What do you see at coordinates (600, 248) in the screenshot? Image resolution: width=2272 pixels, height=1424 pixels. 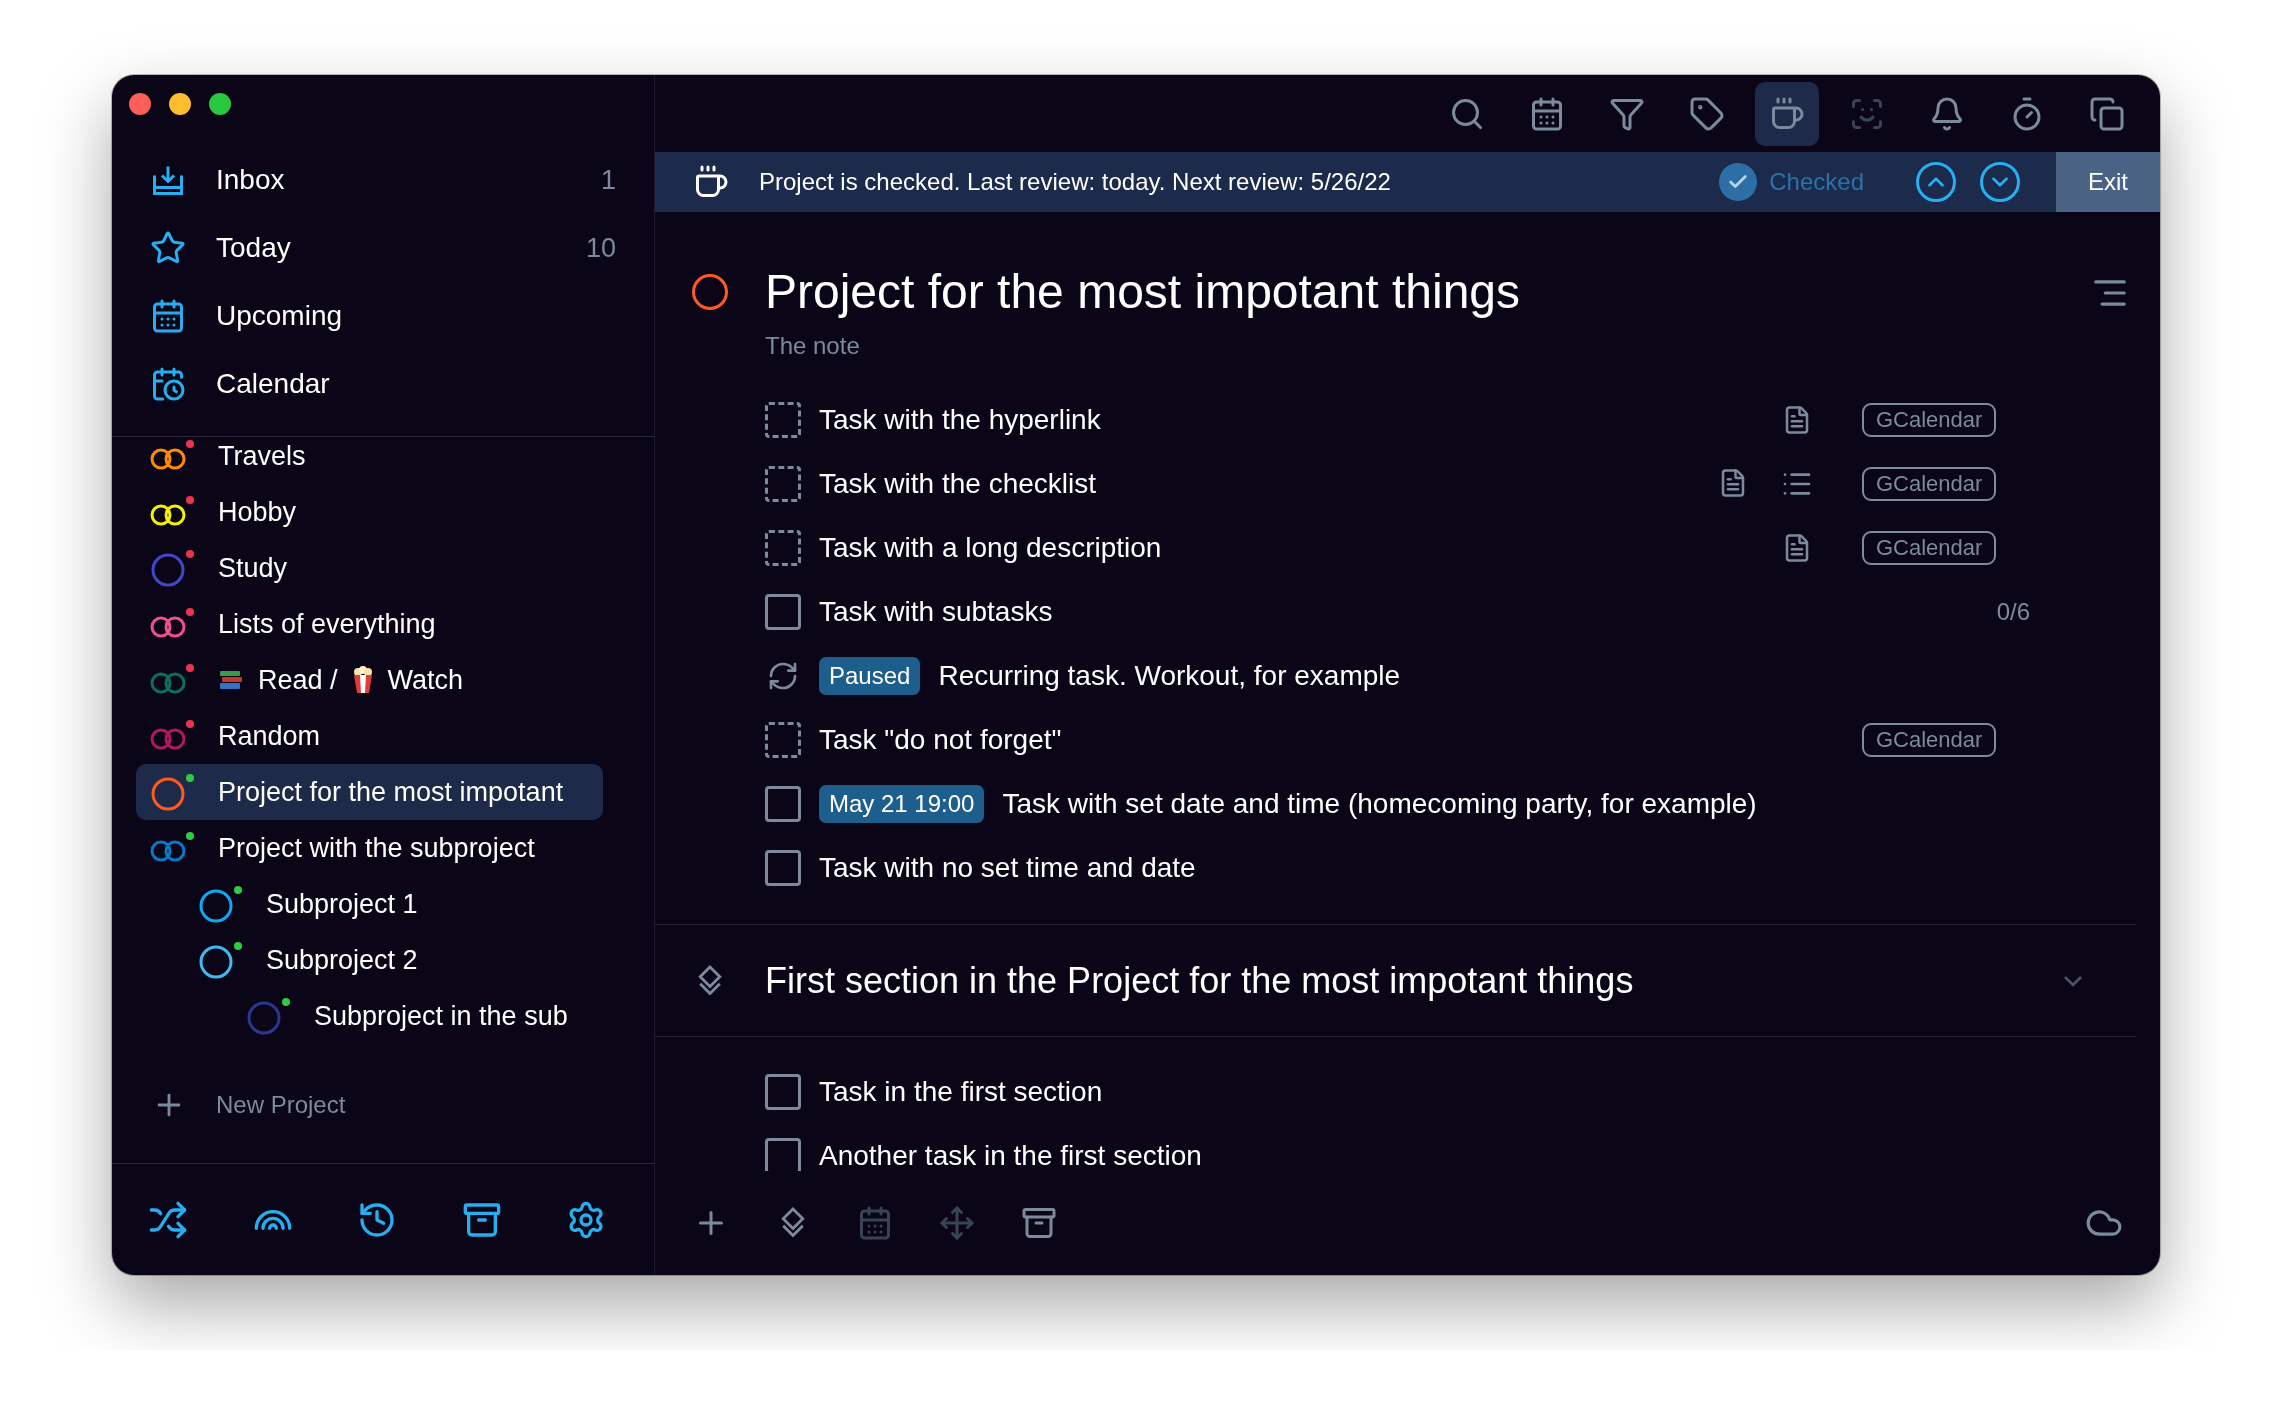 I see `nav-count: 10` at bounding box center [600, 248].